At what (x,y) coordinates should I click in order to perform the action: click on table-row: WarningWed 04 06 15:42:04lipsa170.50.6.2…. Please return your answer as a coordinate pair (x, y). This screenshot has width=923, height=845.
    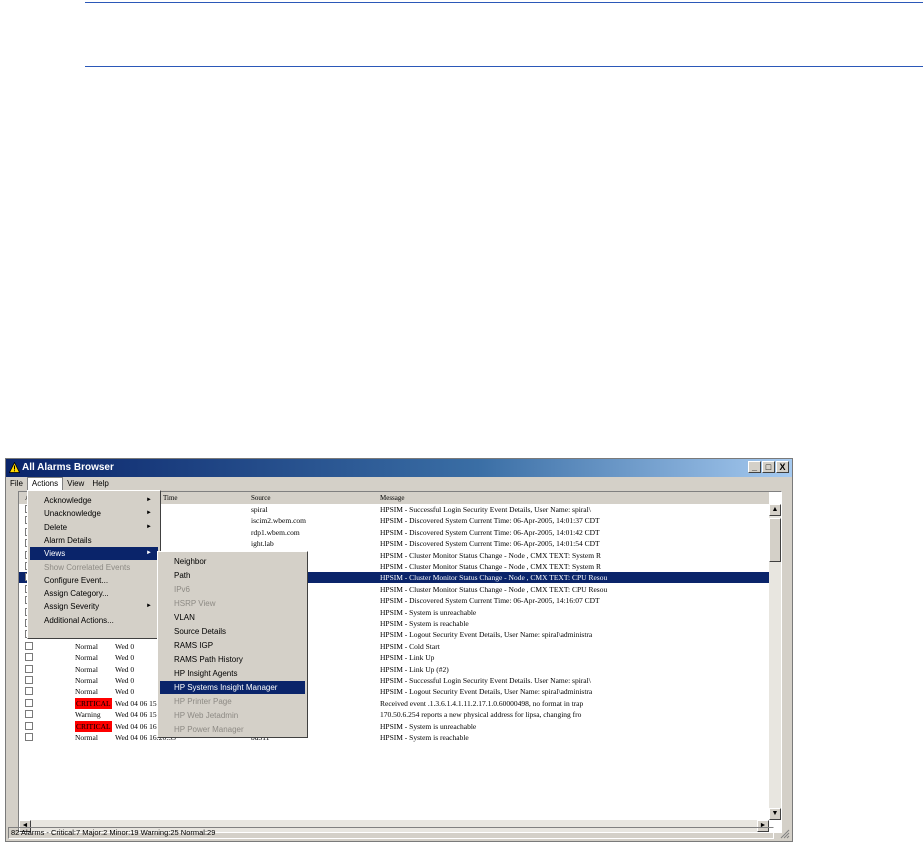
    Looking at the image, I should click on (394, 714).